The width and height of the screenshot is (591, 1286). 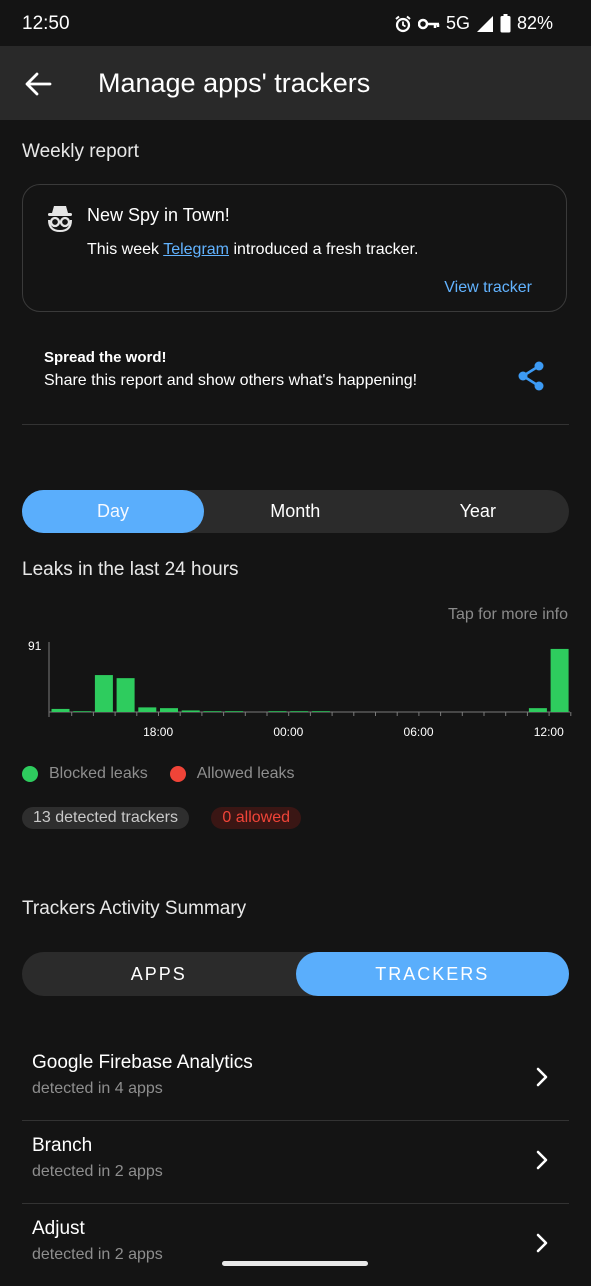 What do you see at coordinates (97, 1088) in the screenshot?
I see `tracker-detected-count: detected in 4 apps` at bounding box center [97, 1088].